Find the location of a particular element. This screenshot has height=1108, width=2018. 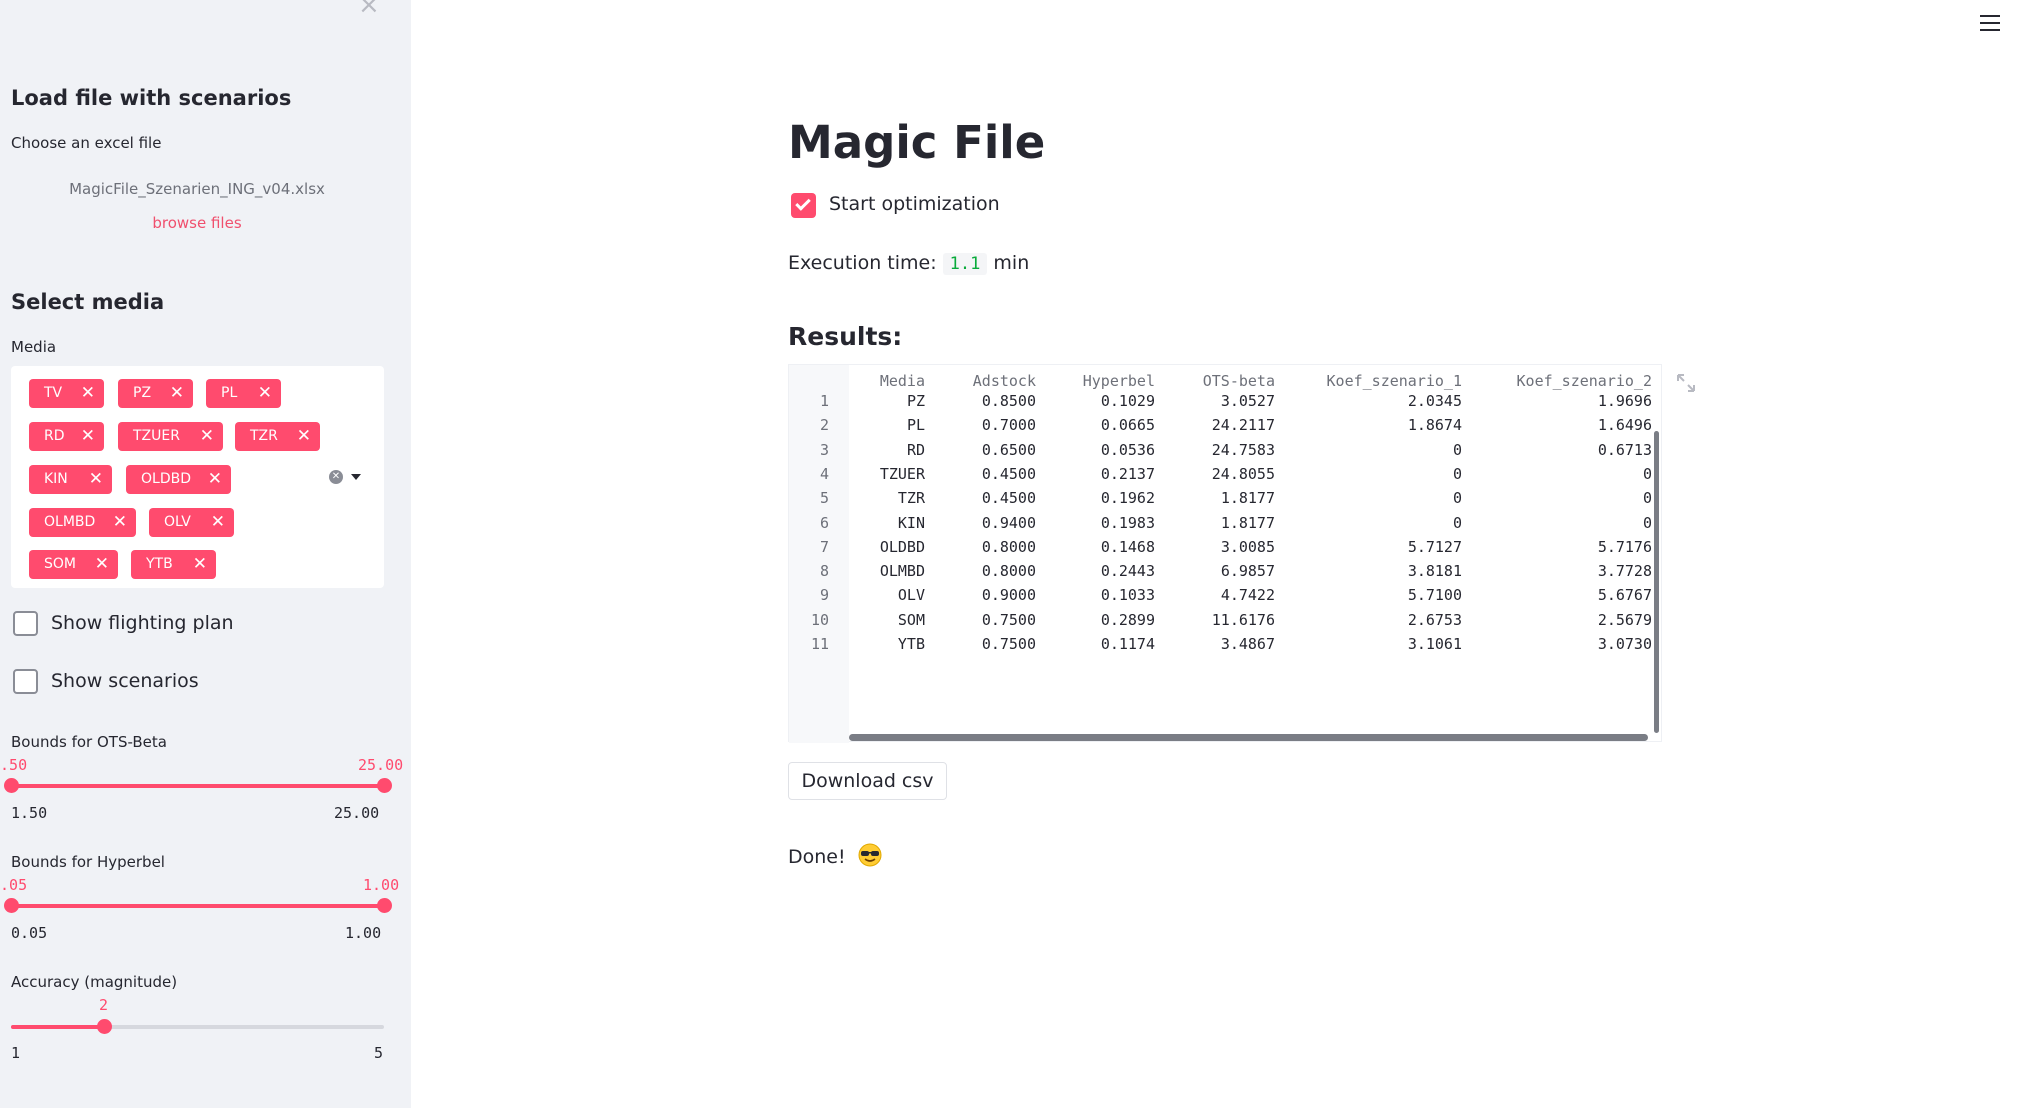

table-cell: 0.1983 is located at coordinates (1102, 523).